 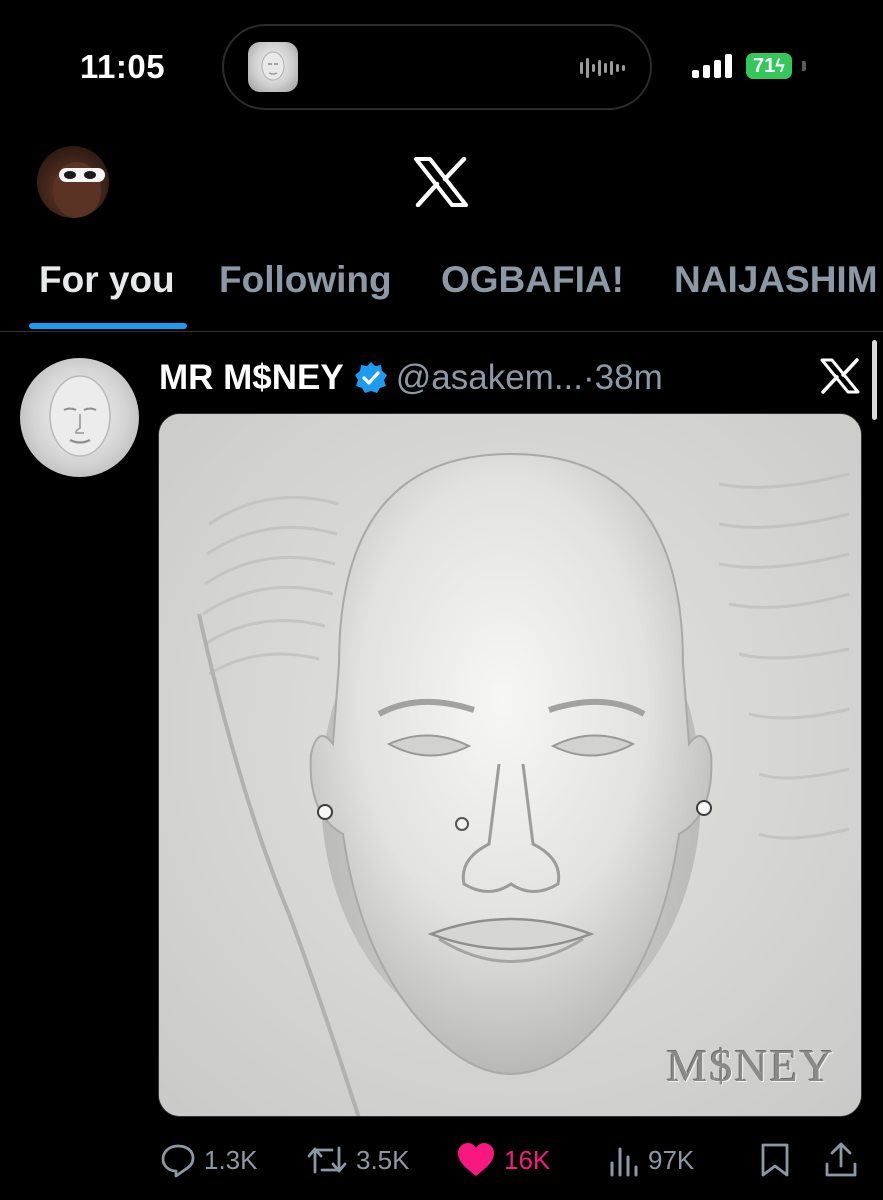 I want to click on views-button: 97K, so click(x=651, y=1160).